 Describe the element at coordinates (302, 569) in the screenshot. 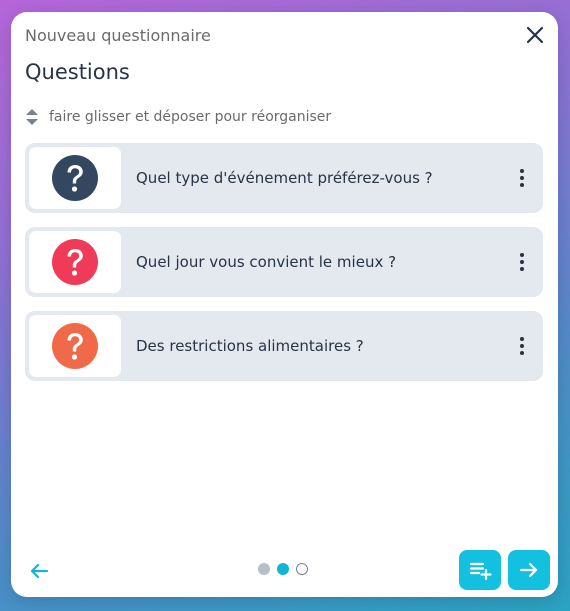

I see `step-dot-upcoming` at that location.